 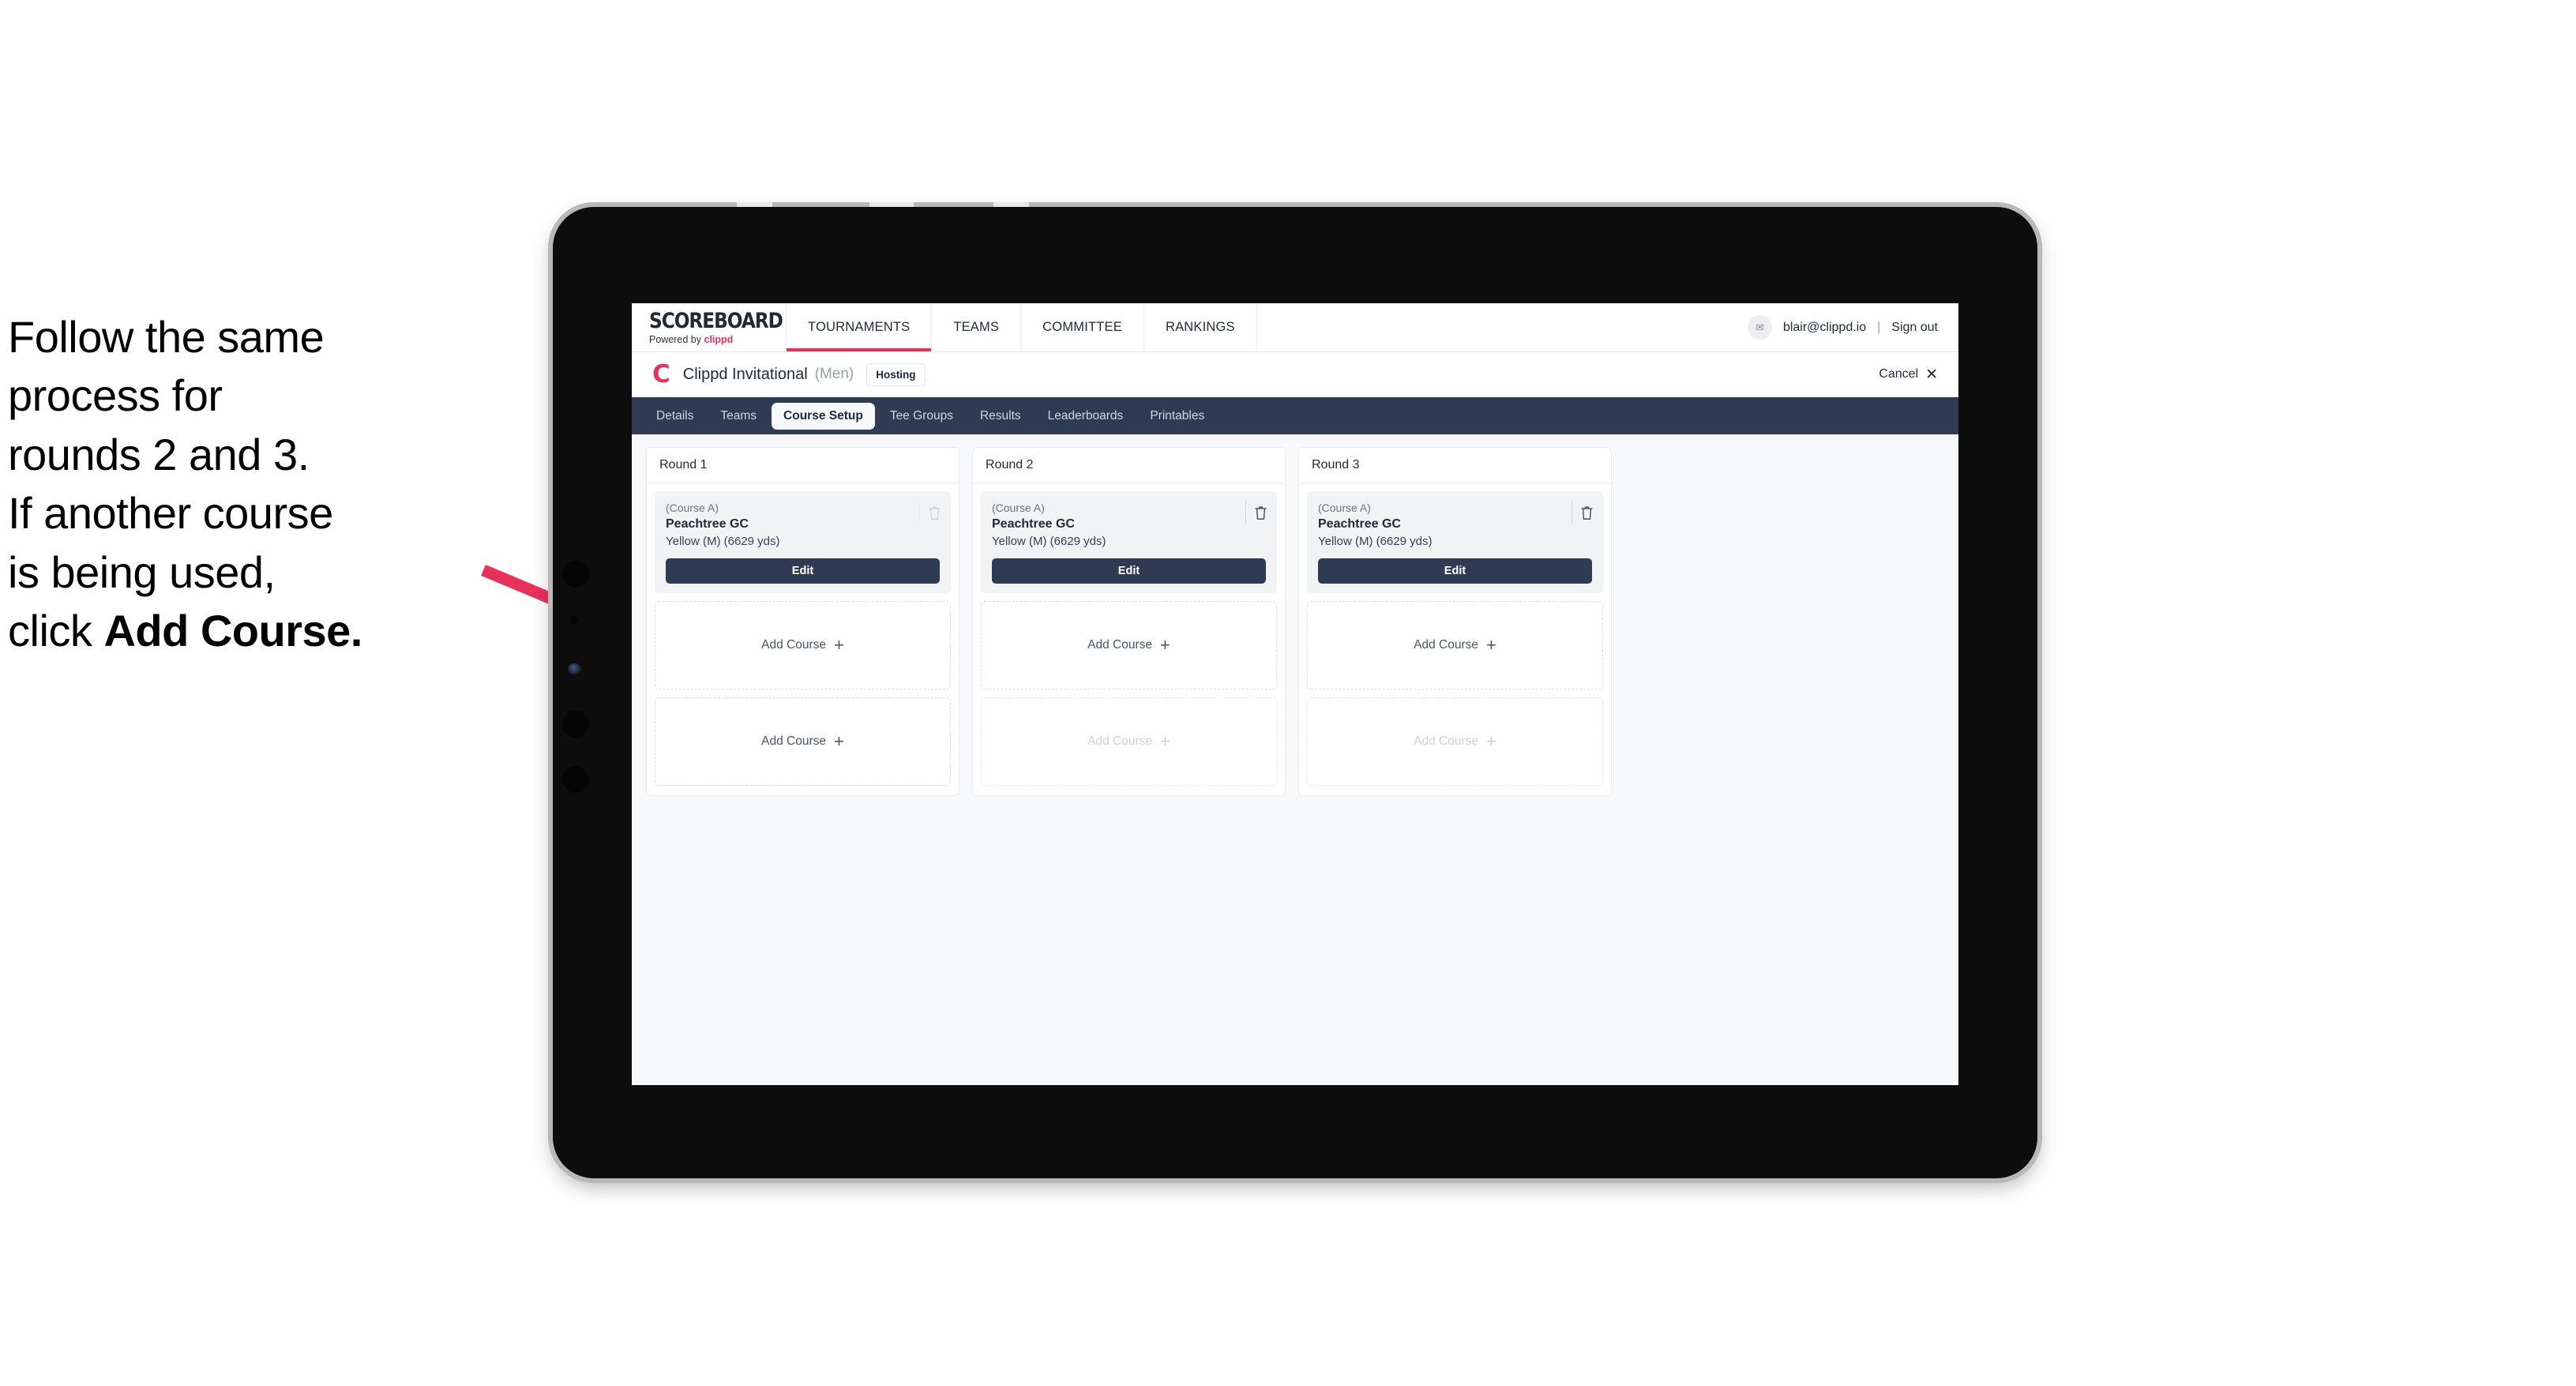 I want to click on lidar-sensor-icon, so click(x=574, y=668).